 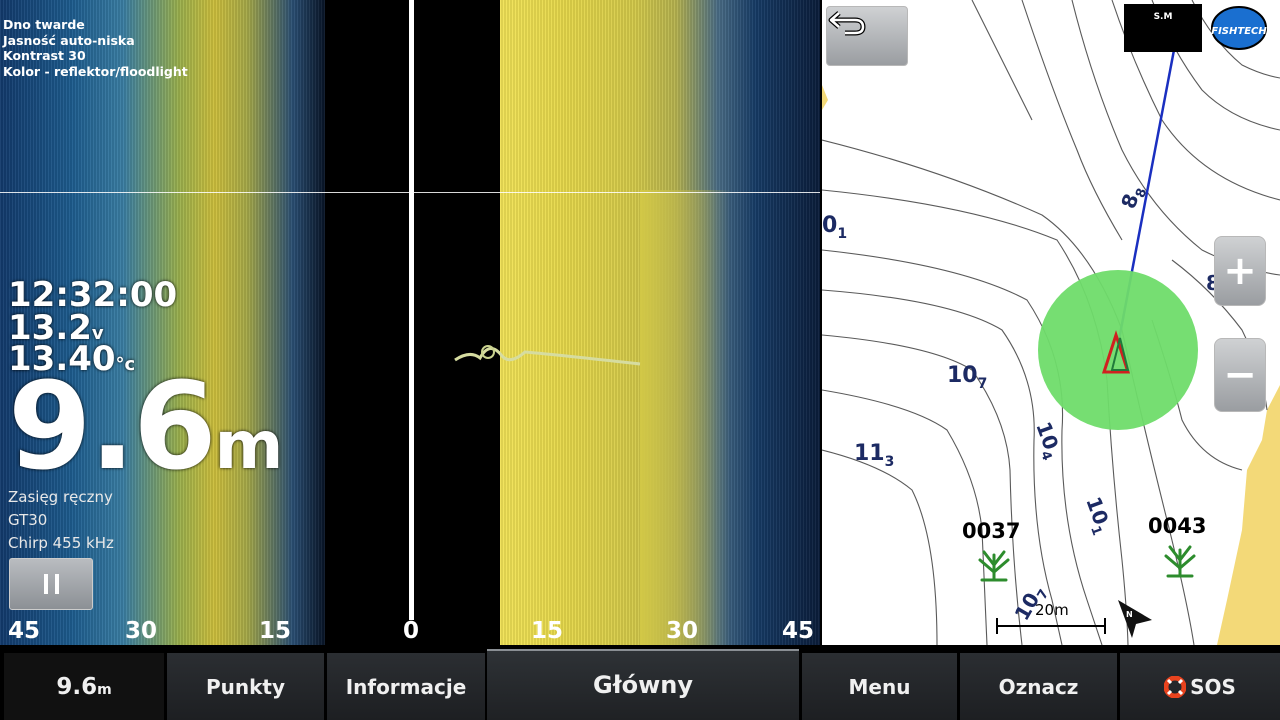 I want to click on fishtech-logo-icon: FISHTECH, so click(x=1239, y=28).